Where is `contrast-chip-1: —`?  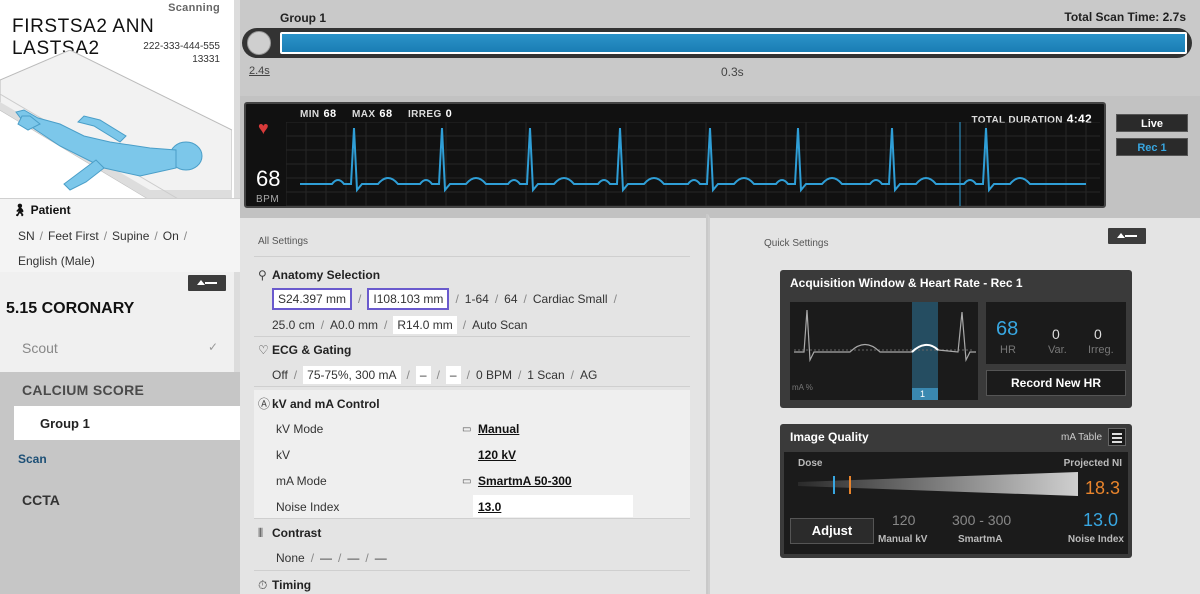 contrast-chip-1: — is located at coordinates (326, 558).